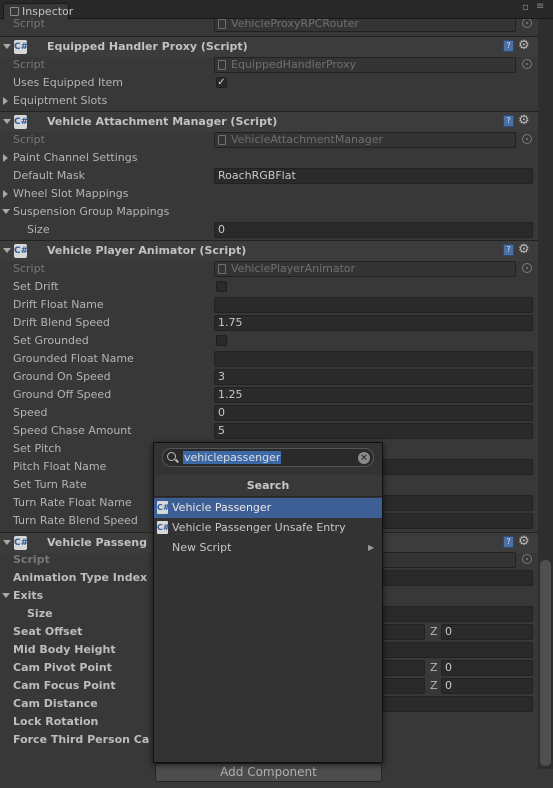 Image resolution: width=553 pixels, height=788 pixels. I want to click on menu-item-vehicle-passenger: C# Vehicle Passenger, so click(268, 508).